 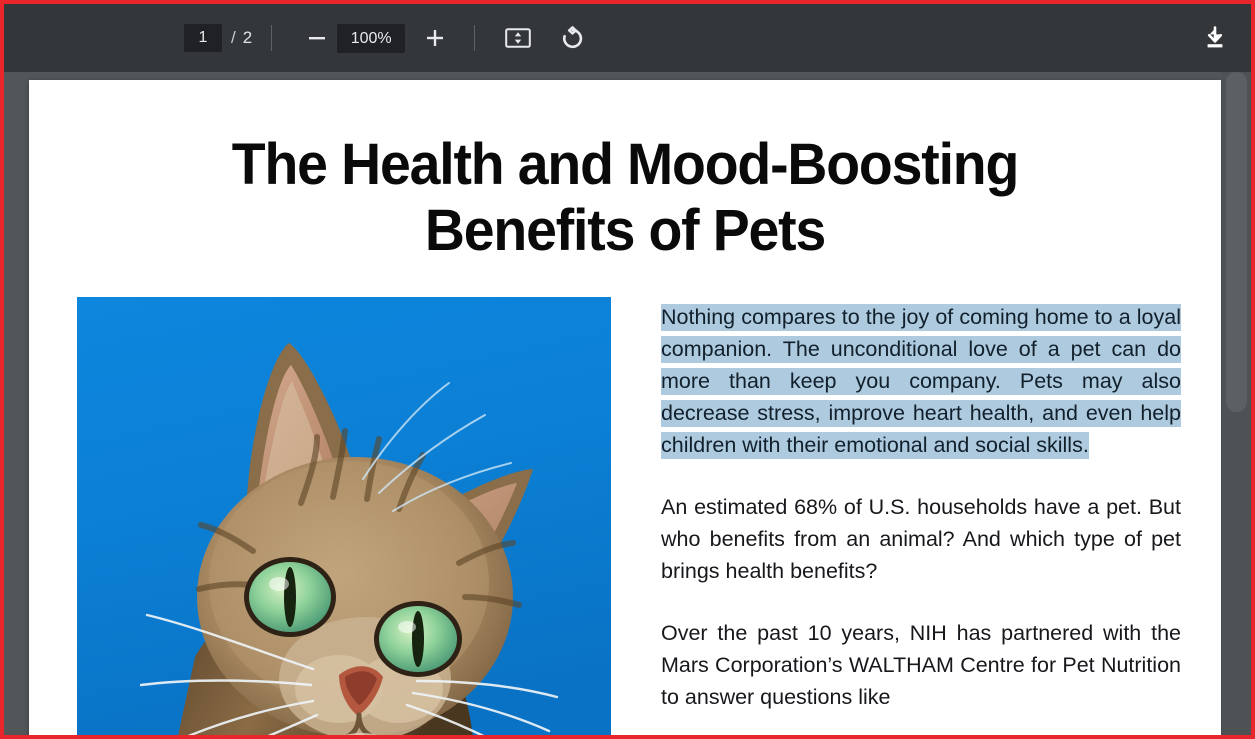 What do you see at coordinates (371, 38) in the screenshot?
I see `zoom-level-input: 100%` at bounding box center [371, 38].